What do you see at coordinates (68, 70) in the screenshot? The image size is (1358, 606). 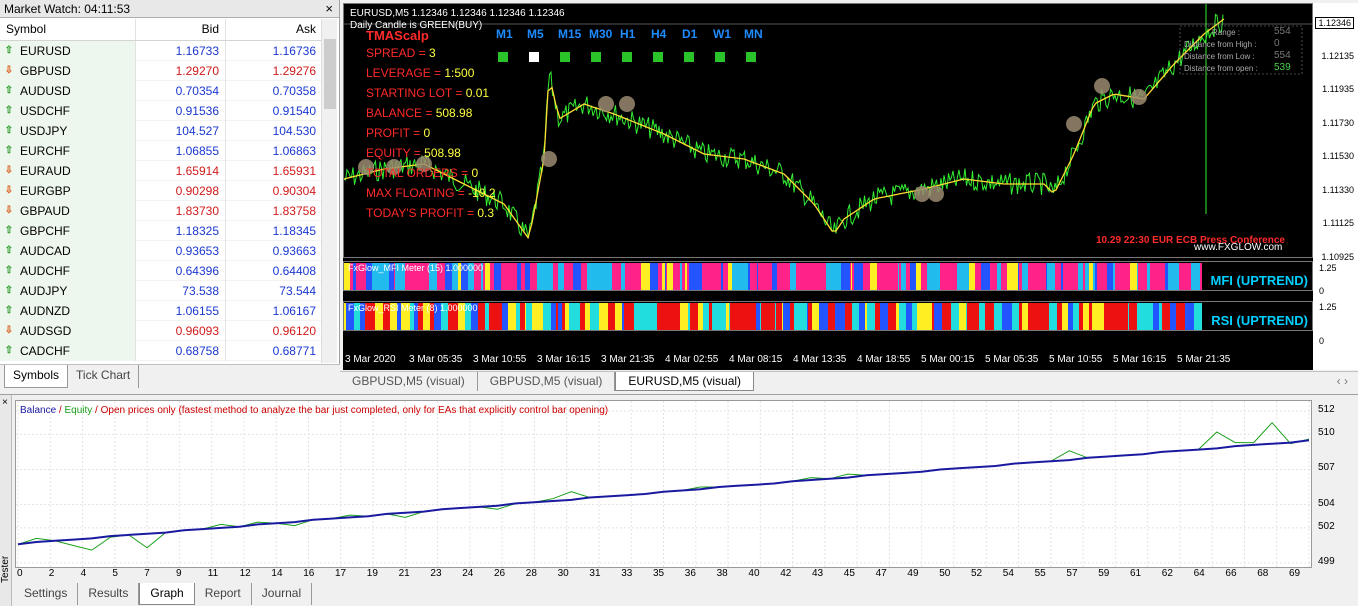 I see `symbol-cell: ⇩ GBPUSD` at bounding box center [68, 70].